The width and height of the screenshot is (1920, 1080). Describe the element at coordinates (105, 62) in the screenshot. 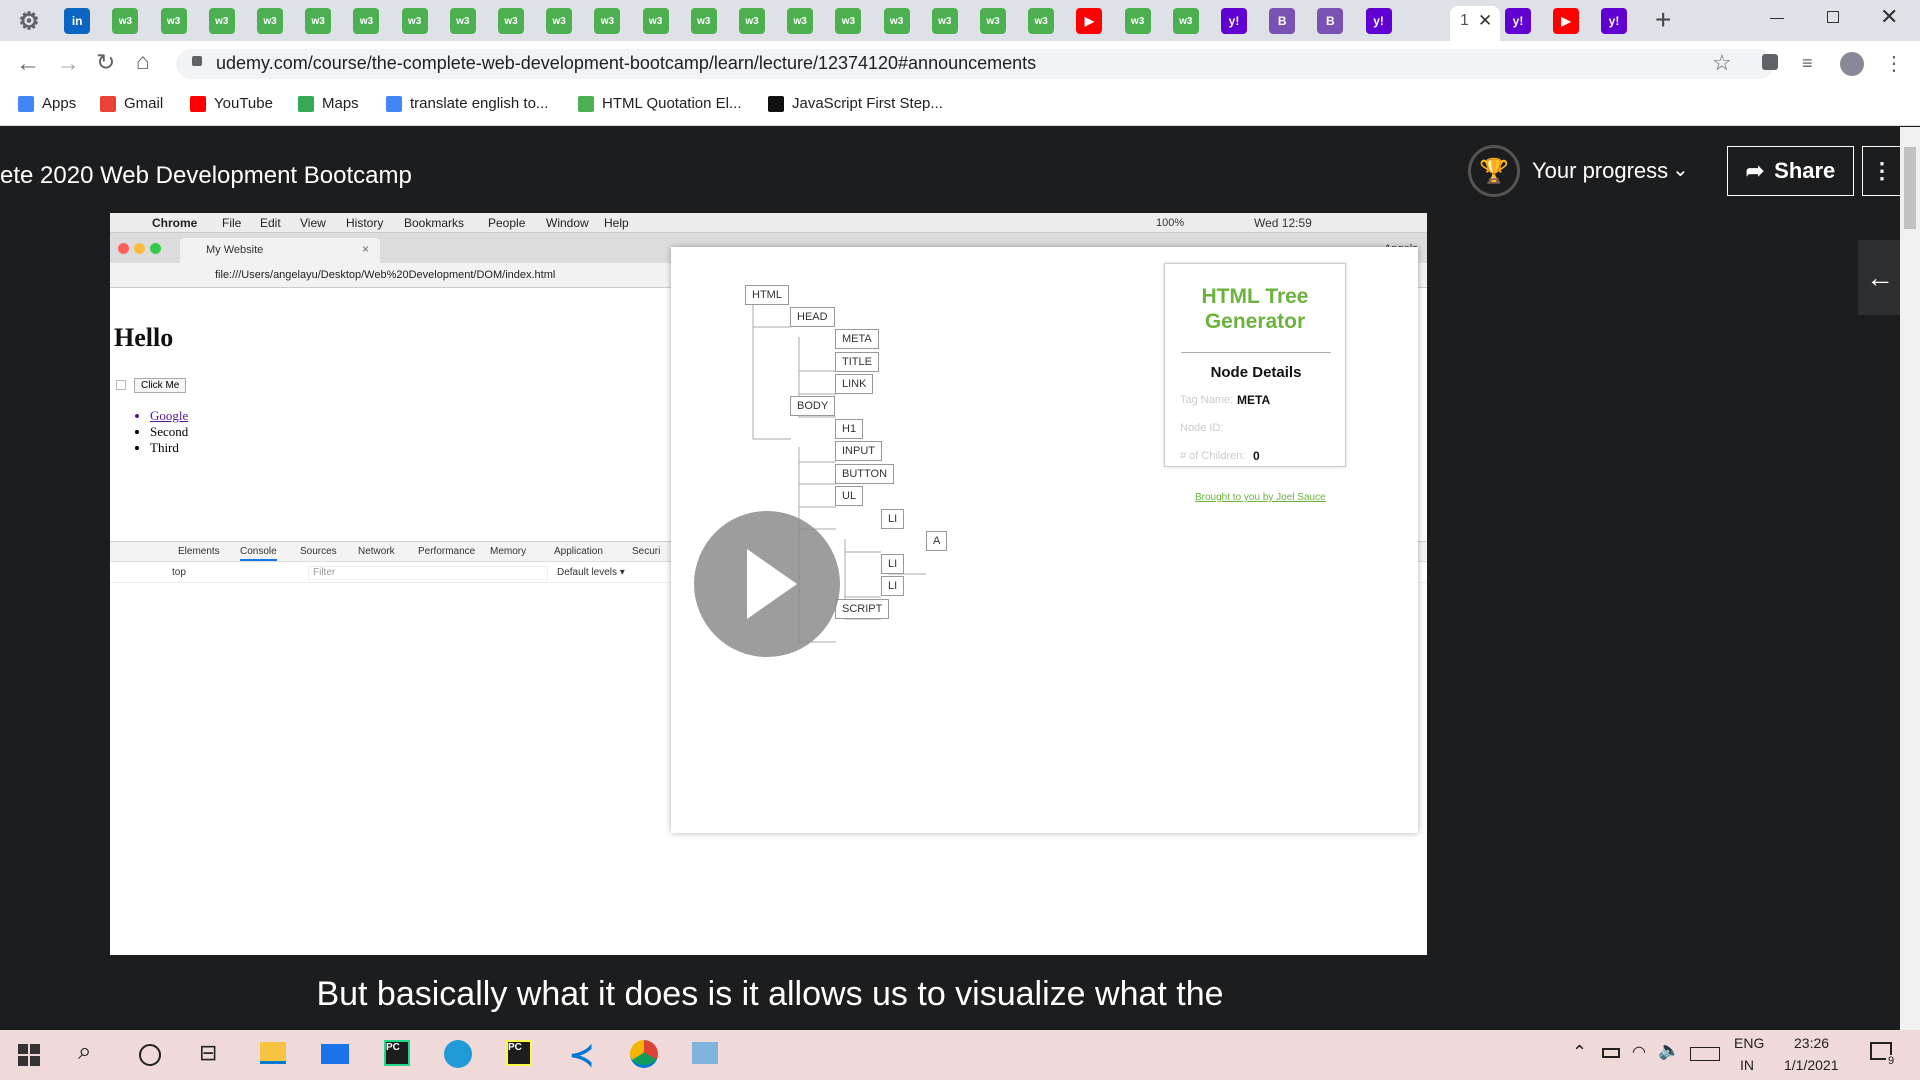

I see `reload-icon: ↻` at that location.